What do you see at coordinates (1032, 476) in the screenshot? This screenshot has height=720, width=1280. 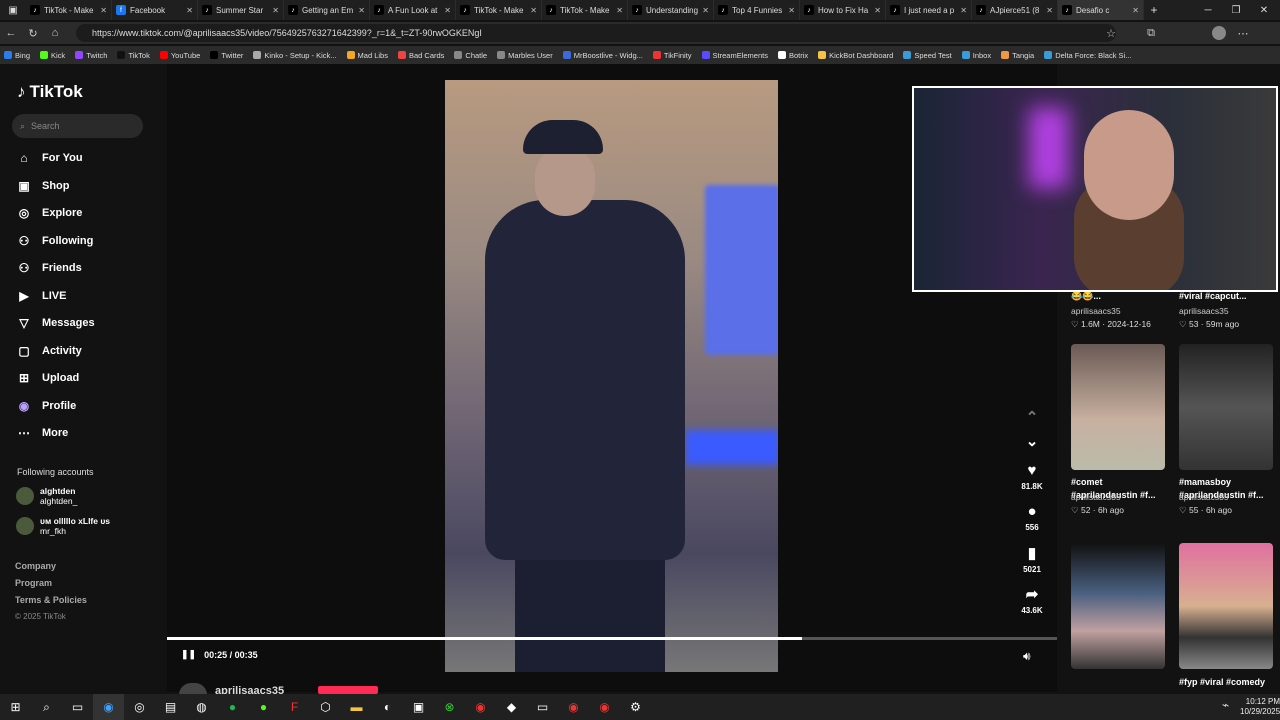 I see `like-button: ♥ 81.8K` at bounding box center [1032, 476].